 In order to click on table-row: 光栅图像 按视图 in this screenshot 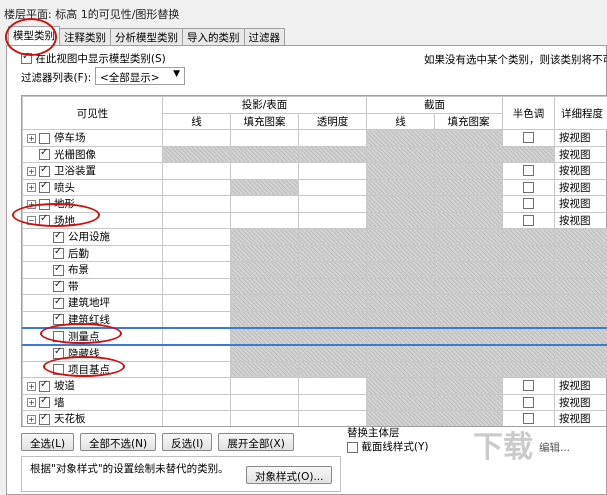, I will do `click(314, 154)`.